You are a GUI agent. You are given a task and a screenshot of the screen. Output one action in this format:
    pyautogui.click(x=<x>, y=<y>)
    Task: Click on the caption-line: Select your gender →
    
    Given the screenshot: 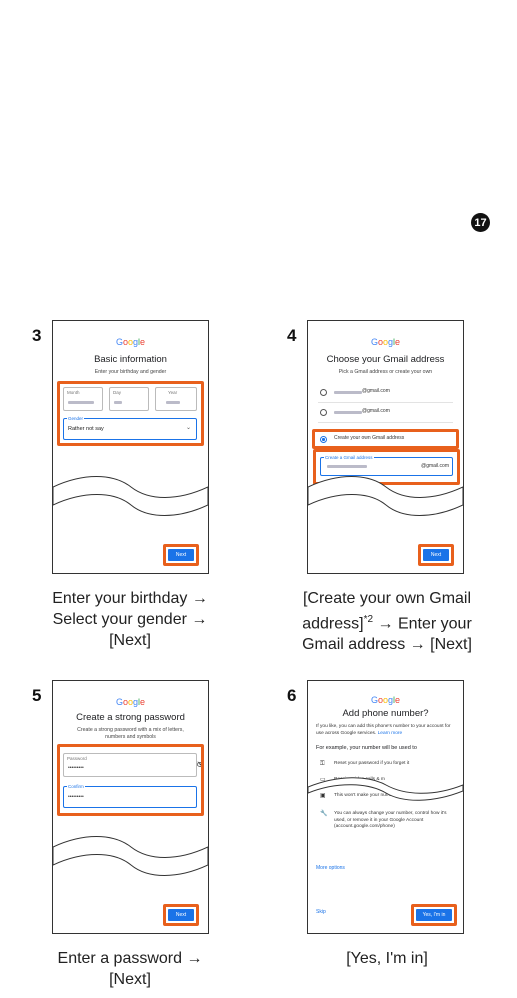 What is the action you would take?
    pyautogui.click(x=130, y=619)
    